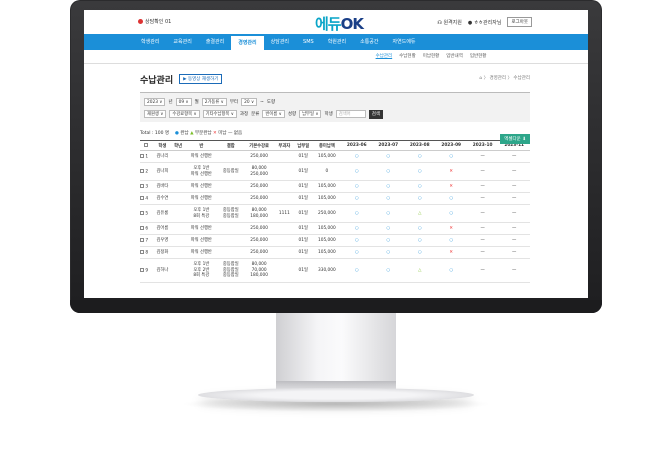 The image size is (671, 452). I want to click on breadcrumb: ⌂ 〉 경영관리 〉 수납관리, so click(504, 78).